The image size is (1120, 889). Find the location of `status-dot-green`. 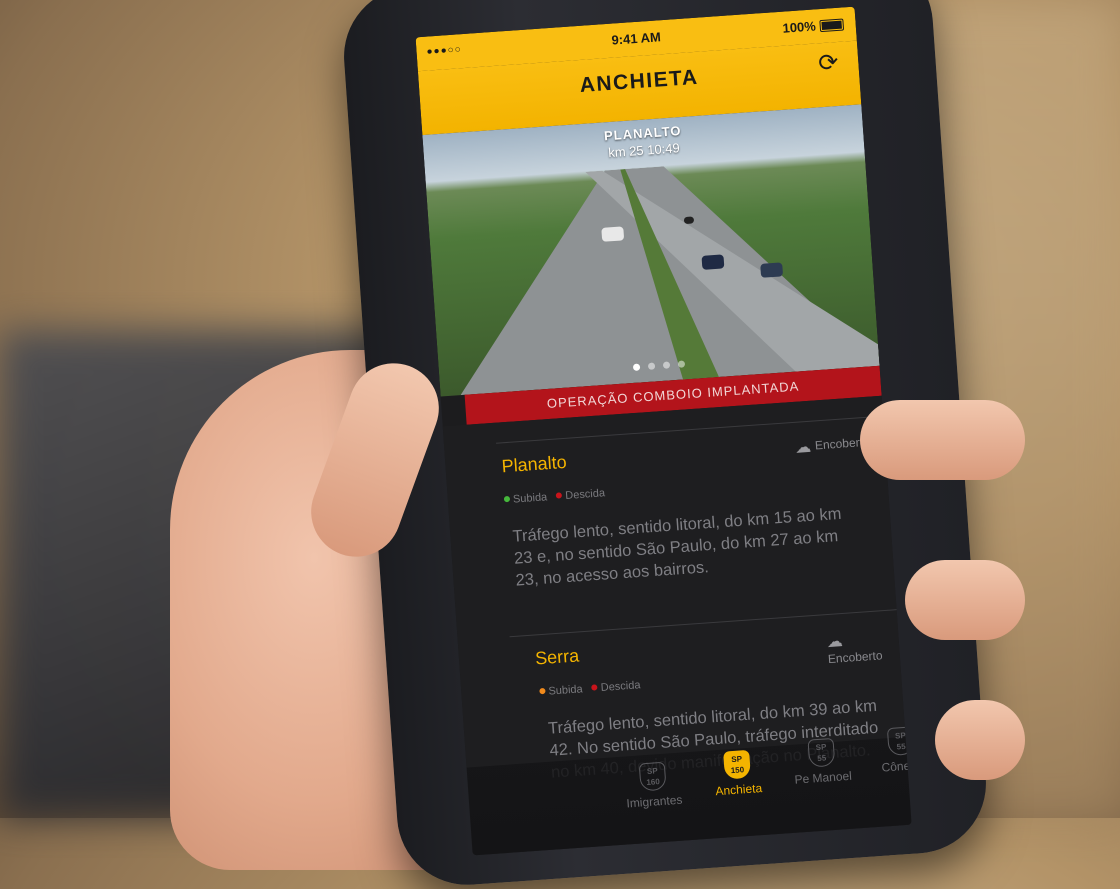

status-dot-green is located at coordinates (507, 499).